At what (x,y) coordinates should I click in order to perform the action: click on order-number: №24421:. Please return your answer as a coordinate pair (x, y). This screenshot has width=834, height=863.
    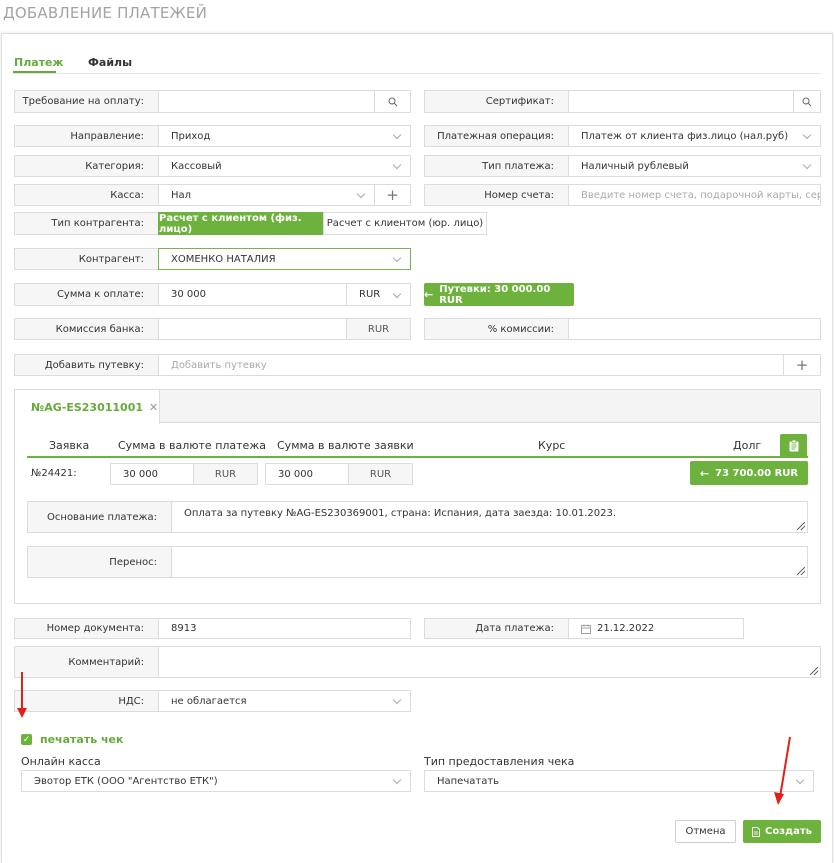
    Looking at the image, I should click on (54, 473).